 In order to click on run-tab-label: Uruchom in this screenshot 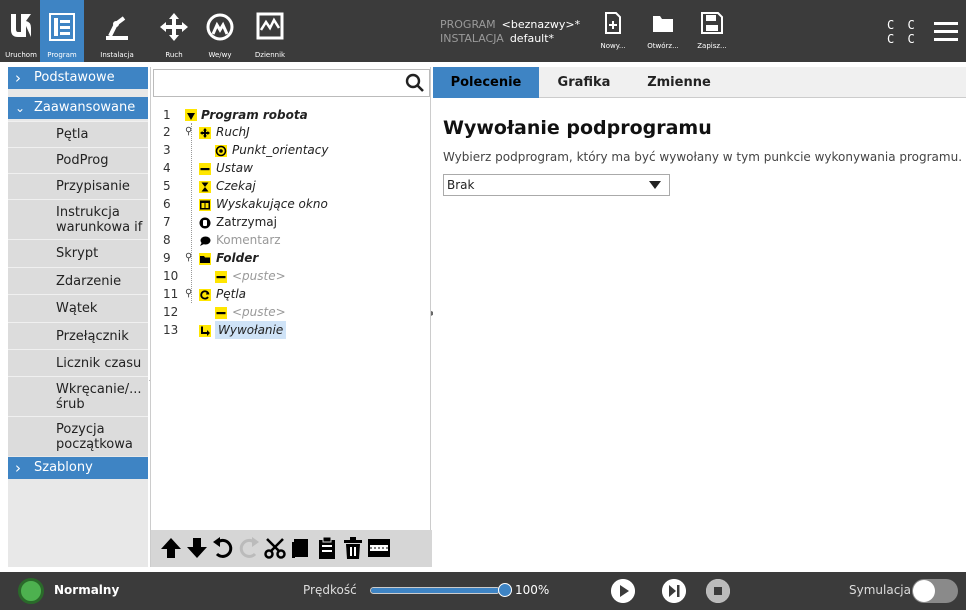, I will do `click(21, 55)`.